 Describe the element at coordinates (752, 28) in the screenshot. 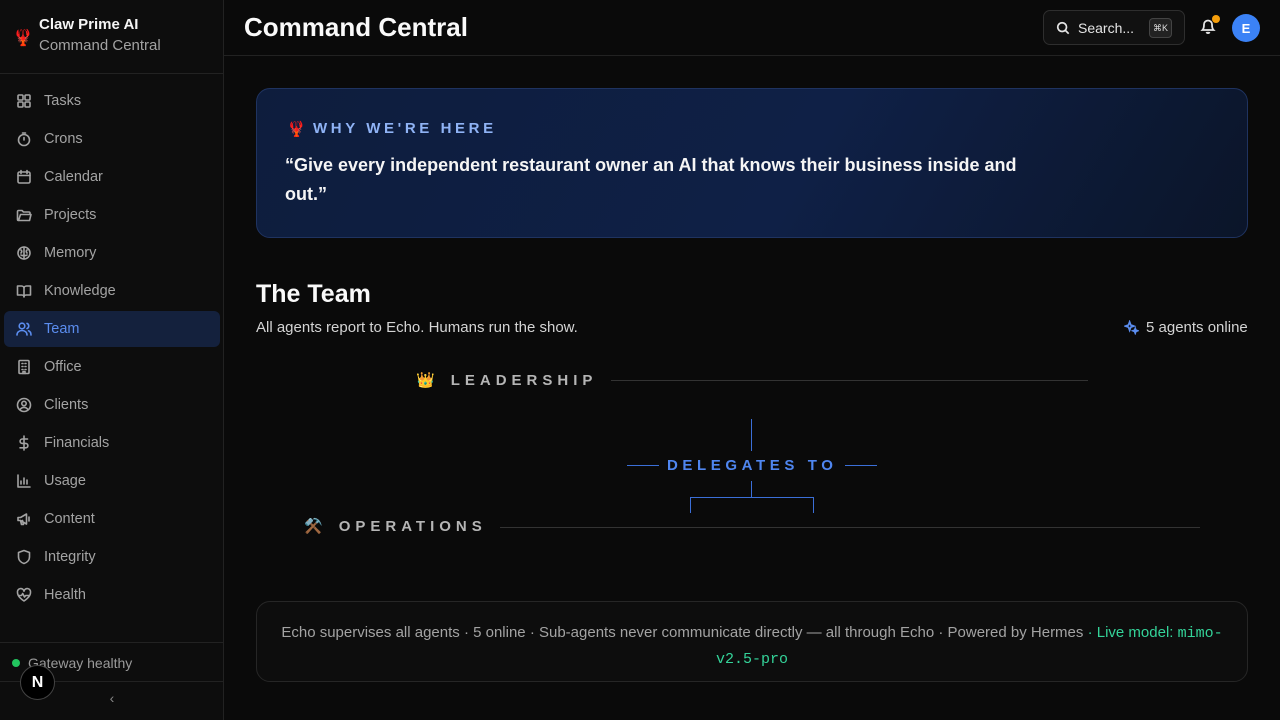

I see `top-header: Command Central Search... ⌘K E` at that location.